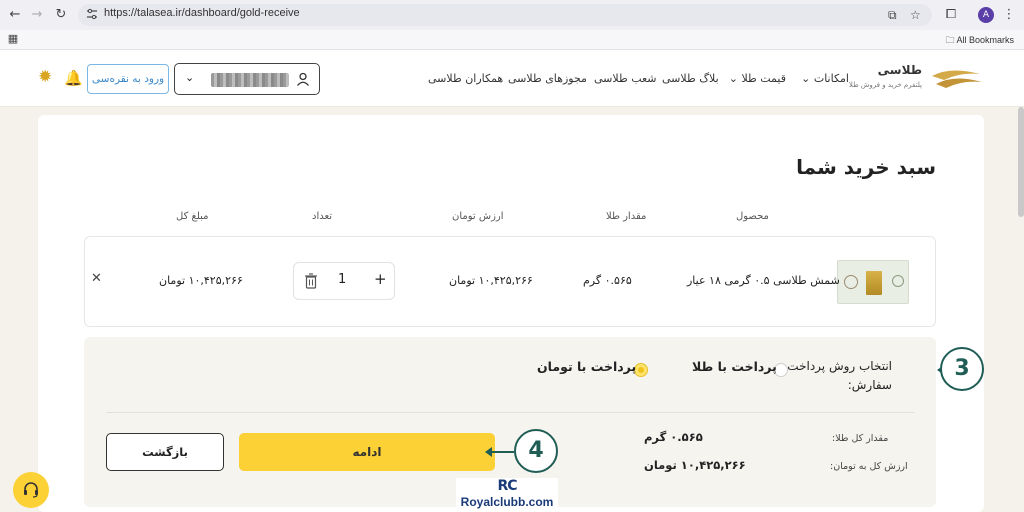 This screenshot has height=512, width=1024. What do you see at coordinates (507, 486) in the screenshot?
I see `watermark-logo: RC` at bounding box center [507, 486].